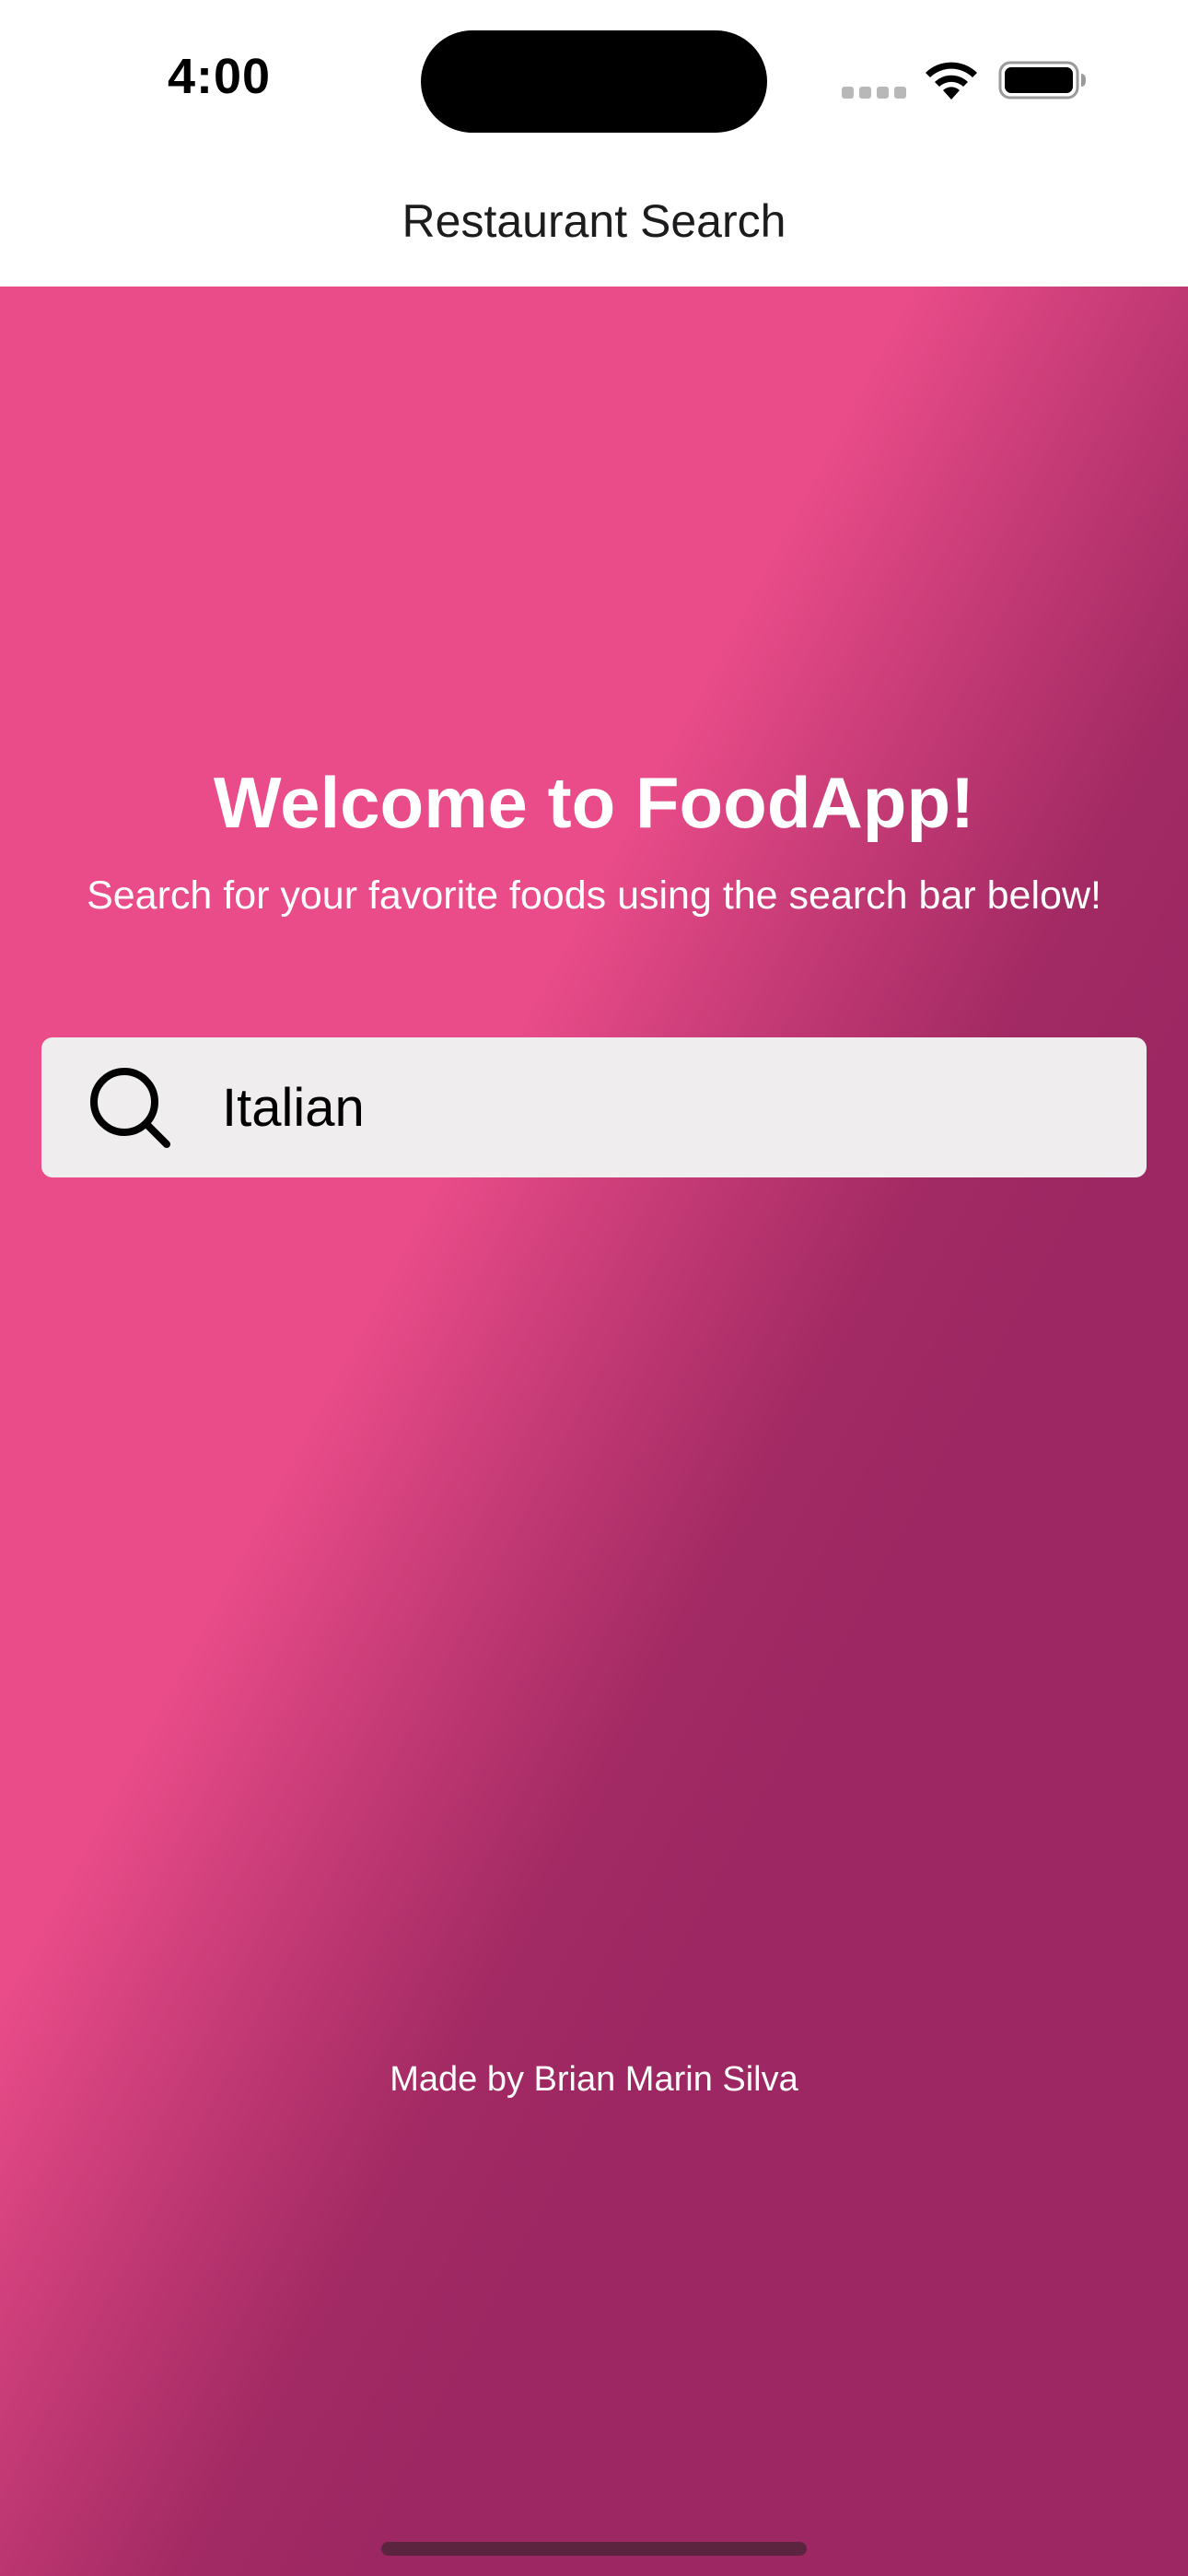 The image size is (1188, 2576). I want to click on battery-icon, so click(1042, 80).